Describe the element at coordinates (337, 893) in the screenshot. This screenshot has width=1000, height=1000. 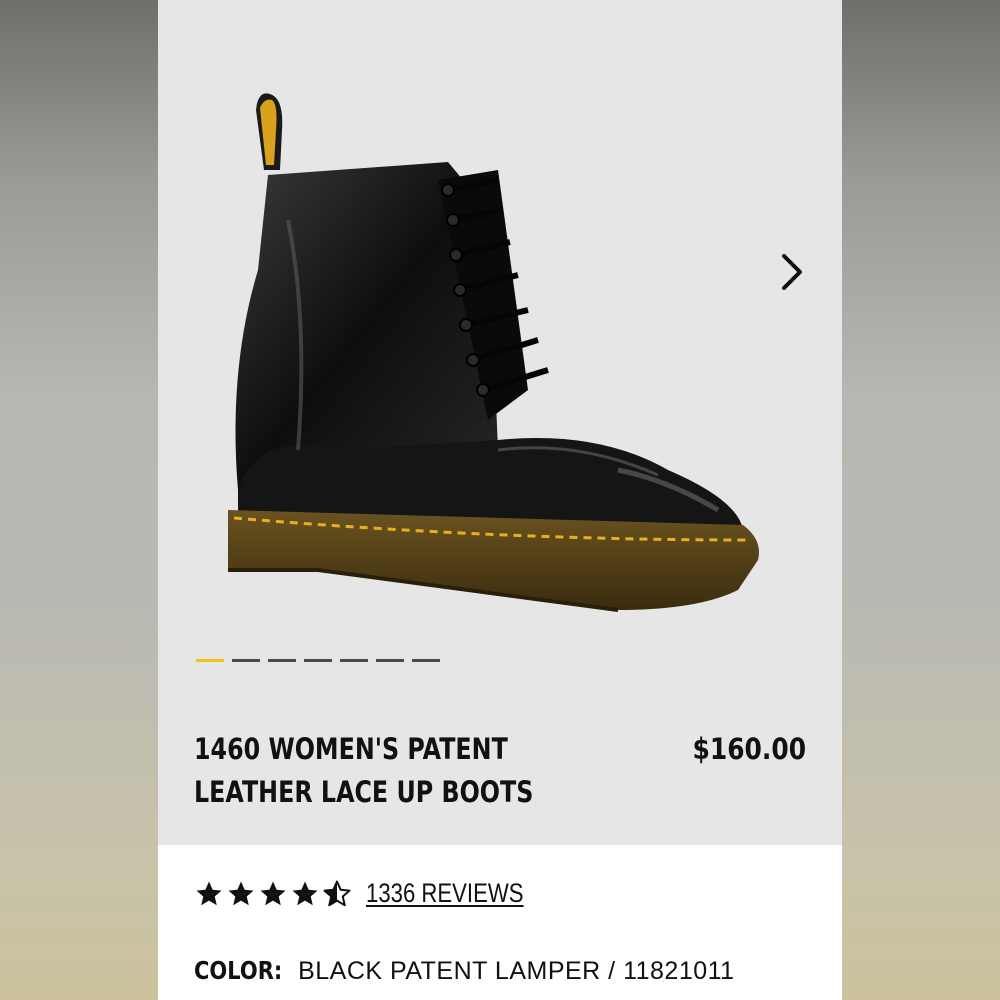
I see `star-half-icon` at that location.